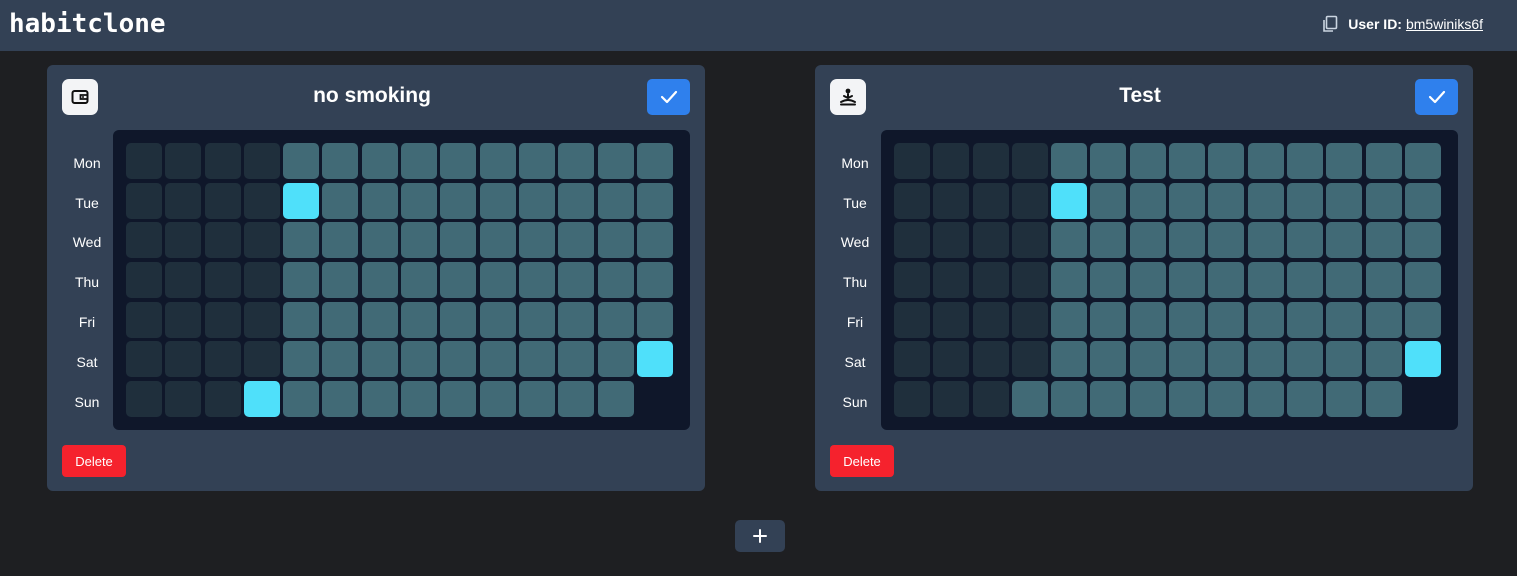 This screenshot has width=1517, height=576. I want to click on complete-today-button, so click(668, 97).